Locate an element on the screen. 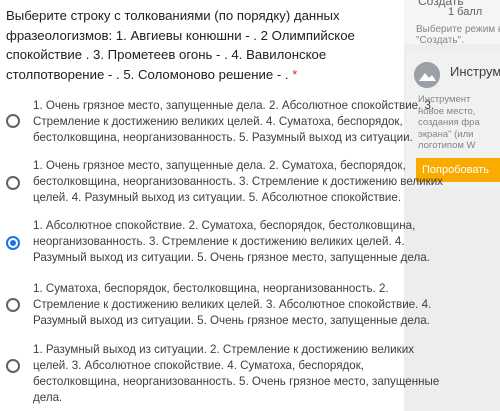  radio-button-selected is located at coordinates (13, 243).